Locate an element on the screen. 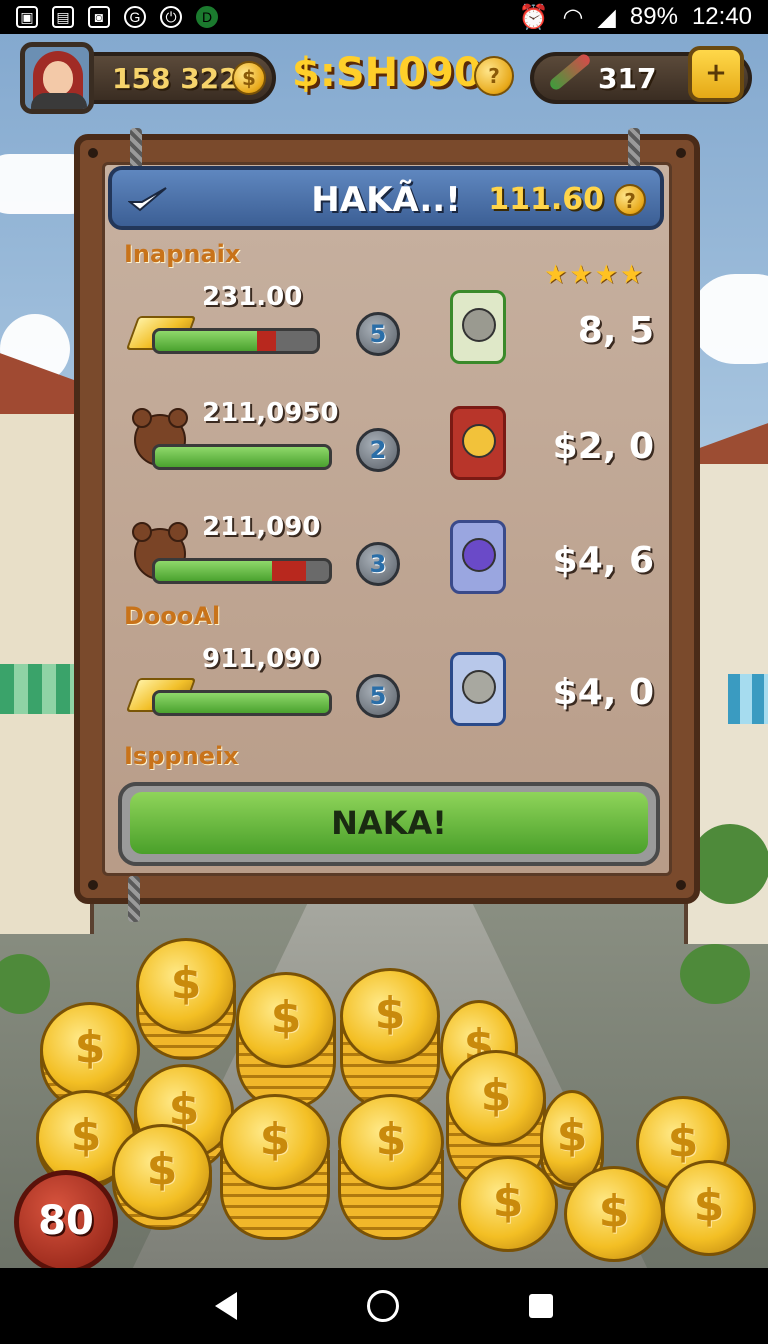 This screenshot has width=768, height=1344. total-score: $:SH090 is located at coordinates (387, 73).